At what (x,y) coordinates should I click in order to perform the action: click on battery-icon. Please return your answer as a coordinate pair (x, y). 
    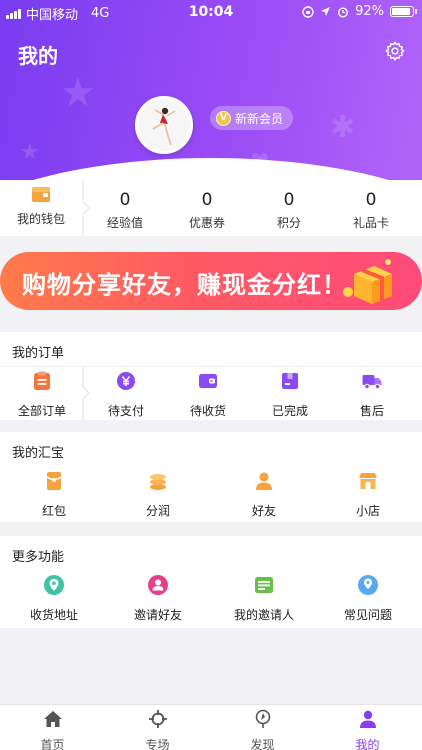
    Looking at the image, I should click on (403, 11).